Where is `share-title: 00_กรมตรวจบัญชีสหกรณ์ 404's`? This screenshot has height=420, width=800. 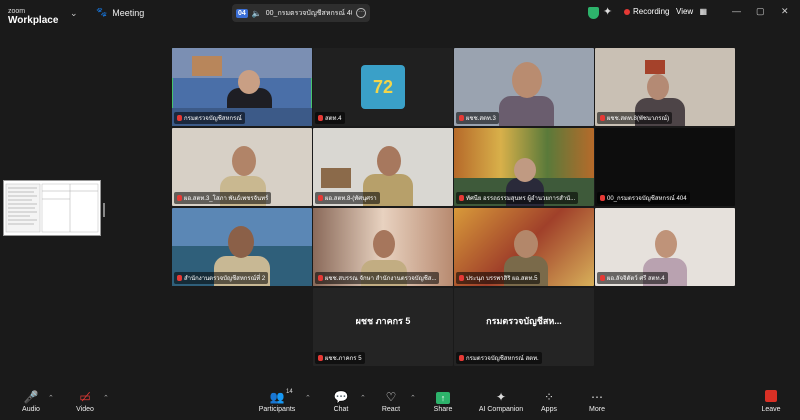
share-title: 00_กรมตรวจบัญชีสหกรณ์ 404's is located at coordinates (309, 13).